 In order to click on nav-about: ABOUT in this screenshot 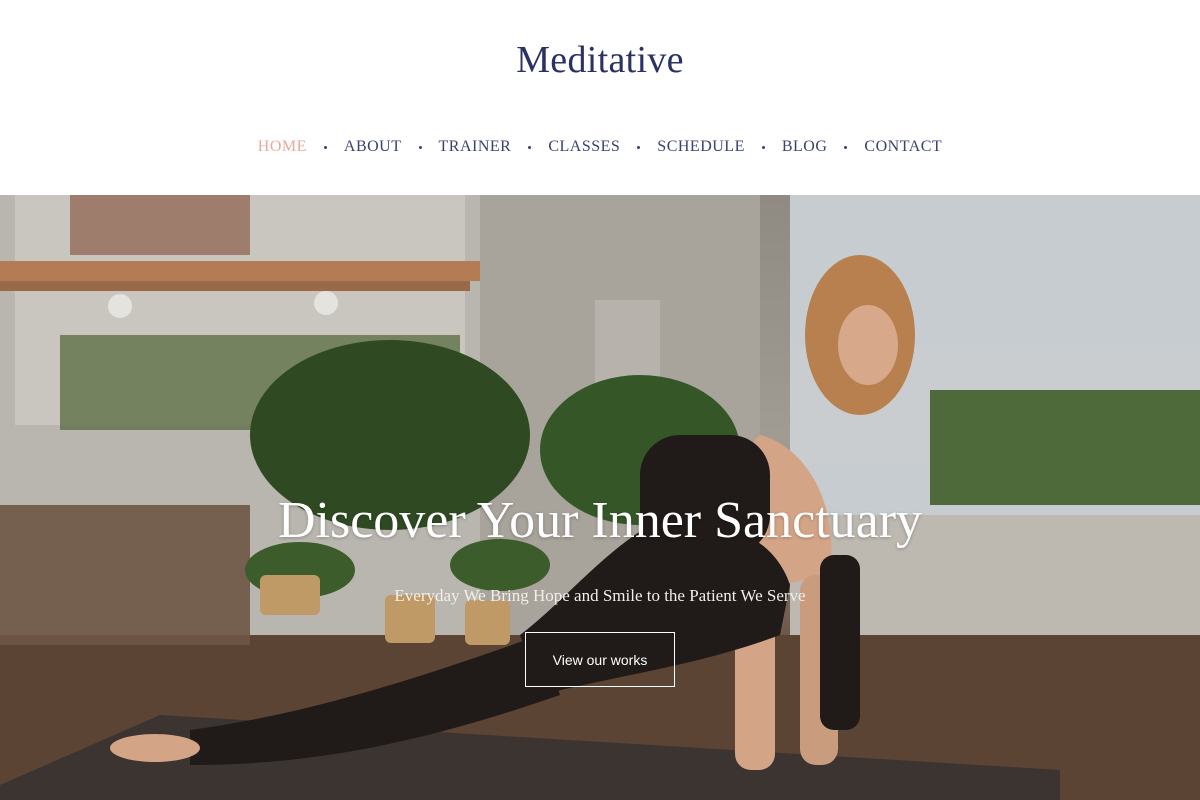, I will do `click(373, 147)`.